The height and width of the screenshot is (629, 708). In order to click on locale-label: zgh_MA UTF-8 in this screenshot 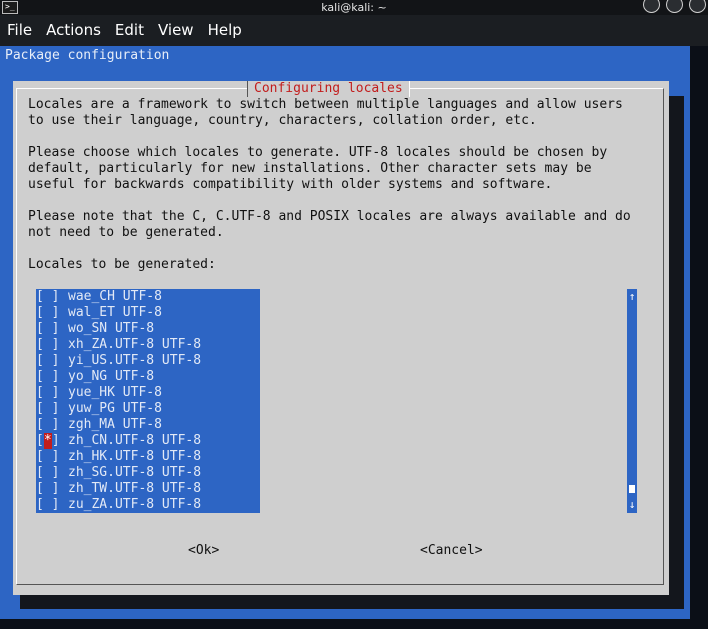, I will do `click(115, 424)`.